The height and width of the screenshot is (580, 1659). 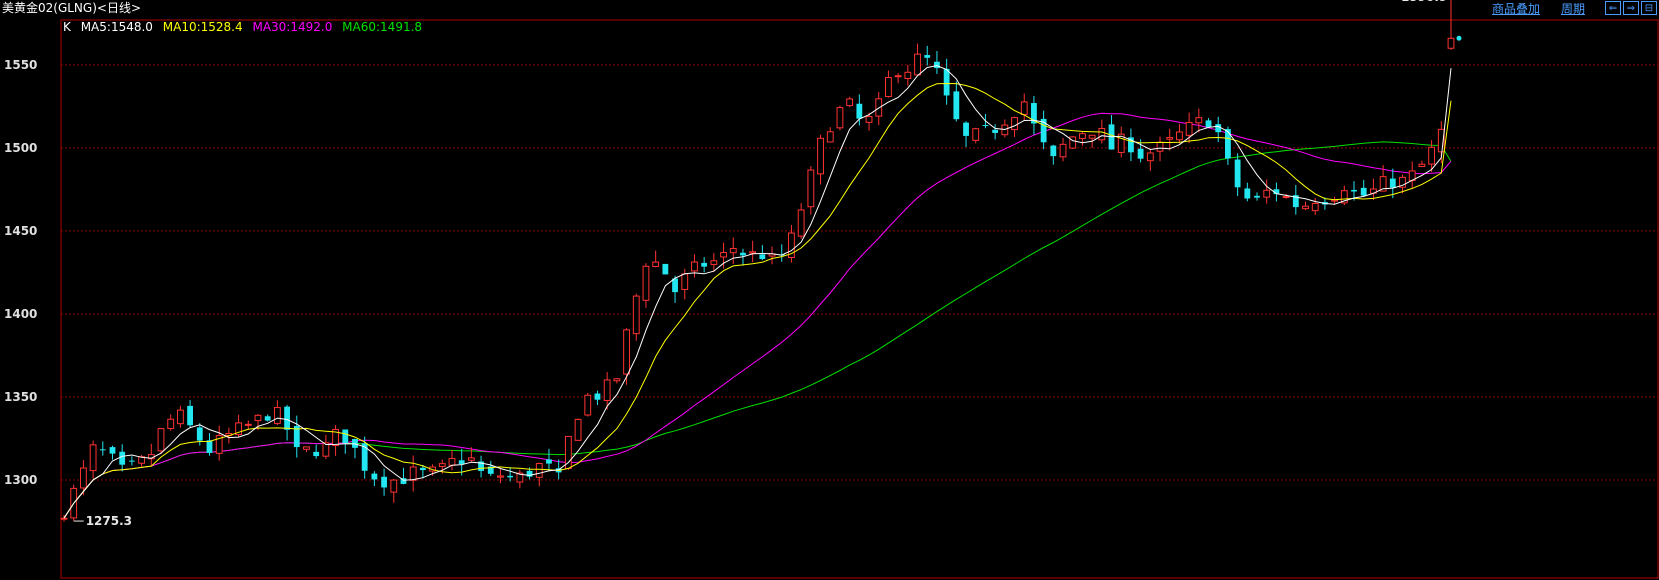 I want to click on nav-button-group: ⇐ ⇒ ⊟, so click(x=1631, y=8).